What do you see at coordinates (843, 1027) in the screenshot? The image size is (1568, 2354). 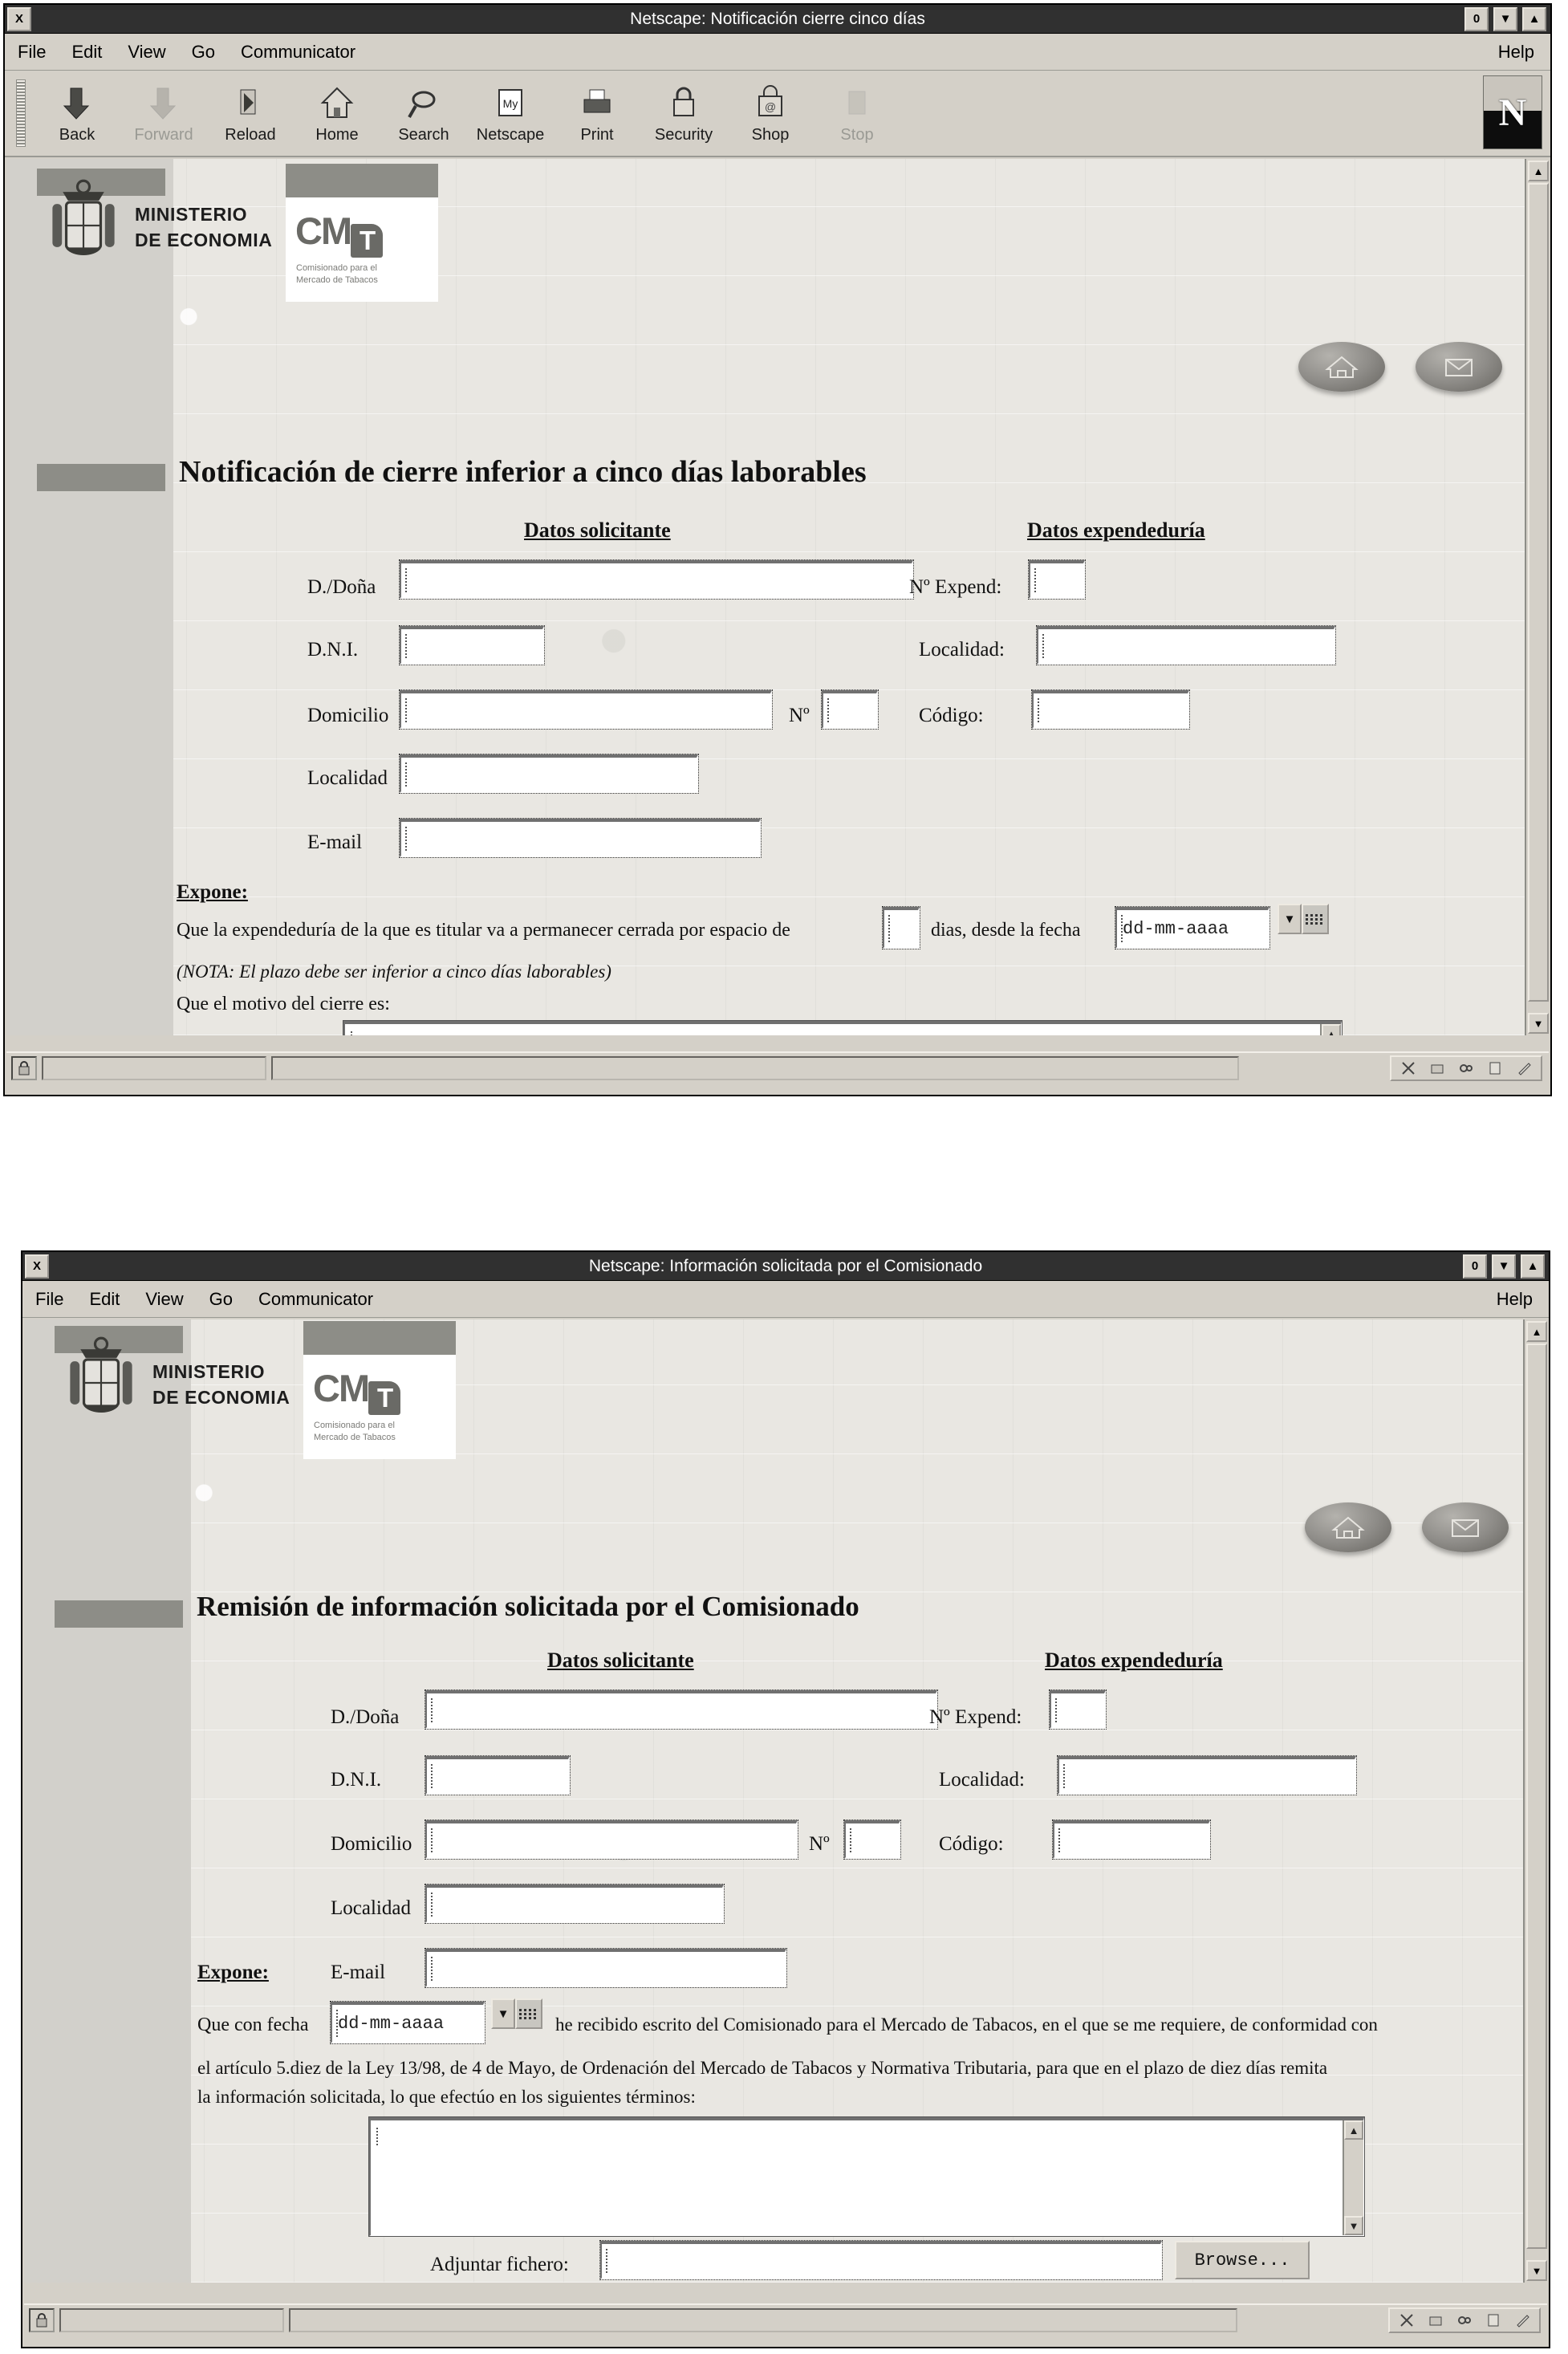 I see `textarea-motivo: ▲ ▼` at bounding box center [843, 1027].